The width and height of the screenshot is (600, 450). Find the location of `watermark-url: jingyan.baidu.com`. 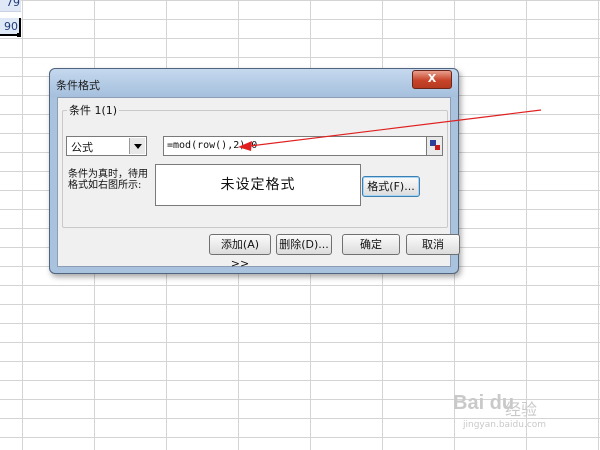

watermark-url: jingyan.baidu.com is located at coordinates (505, 425).